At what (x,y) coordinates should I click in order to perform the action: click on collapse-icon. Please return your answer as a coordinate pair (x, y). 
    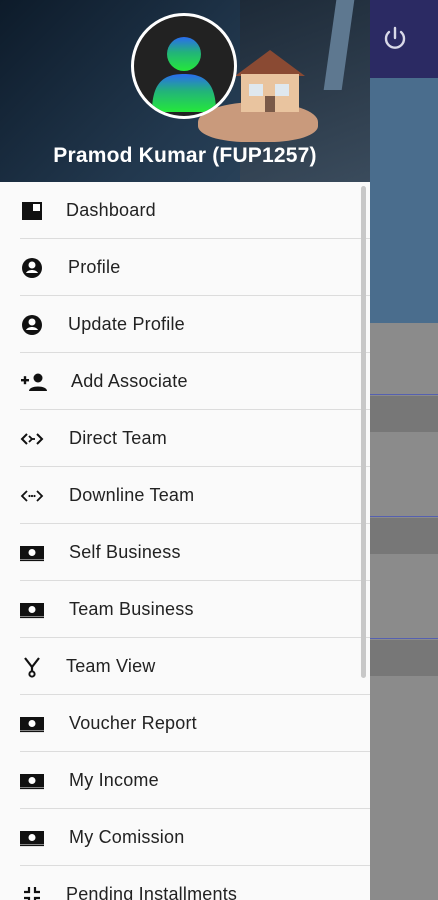
    Looking at the image, I should click on (32, 892).